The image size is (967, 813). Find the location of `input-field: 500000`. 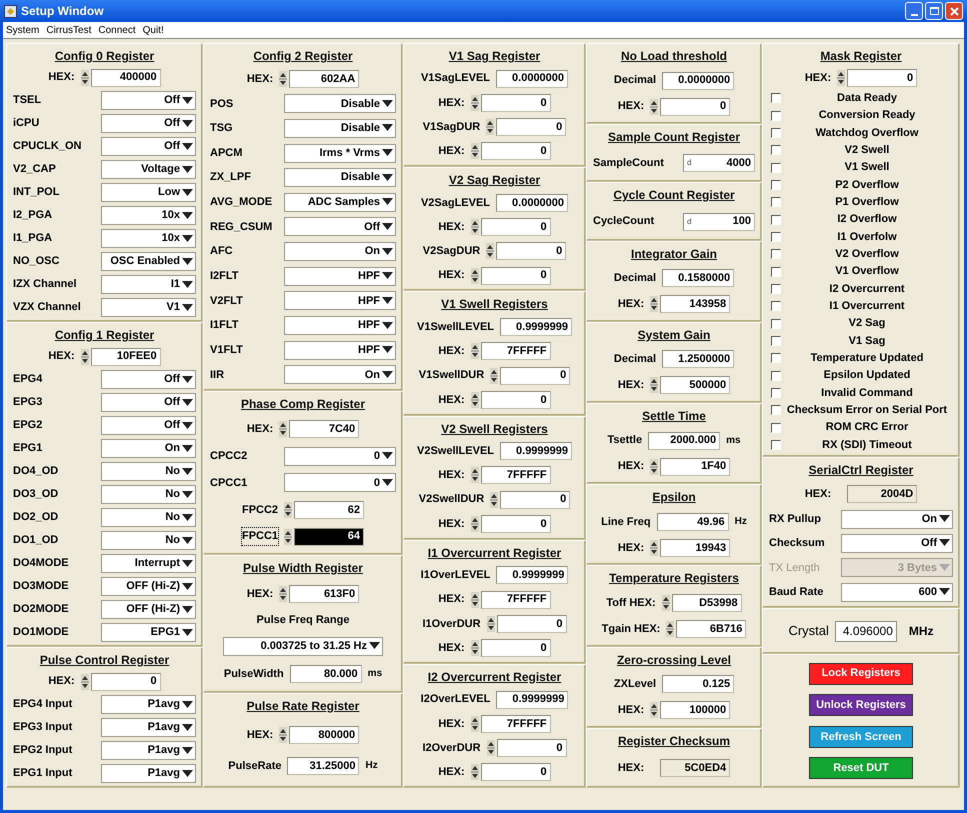

input-field: 500000 is located at coordinates (695, 385).